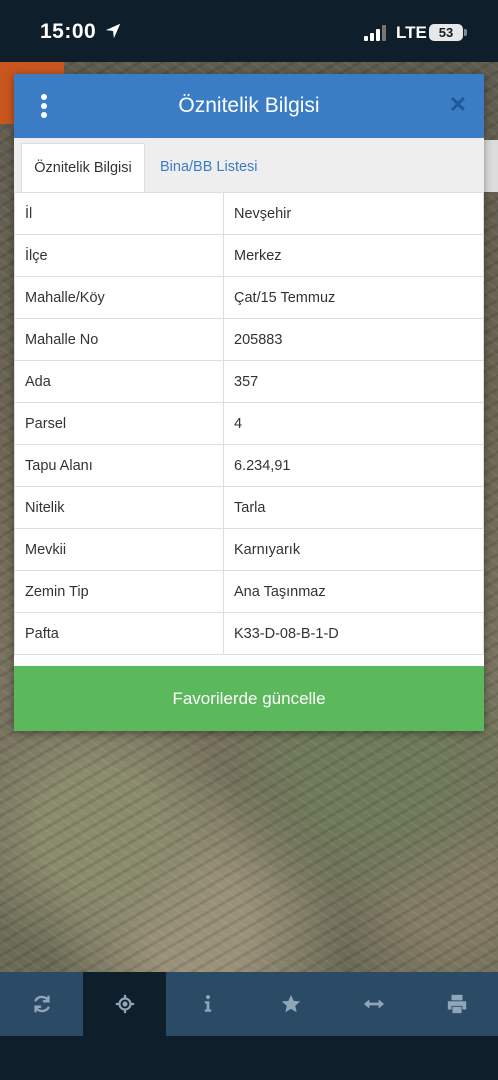  Describe the element at coordinates (353, 381) in the screenshot. I see `attr-value: 357` at that location.